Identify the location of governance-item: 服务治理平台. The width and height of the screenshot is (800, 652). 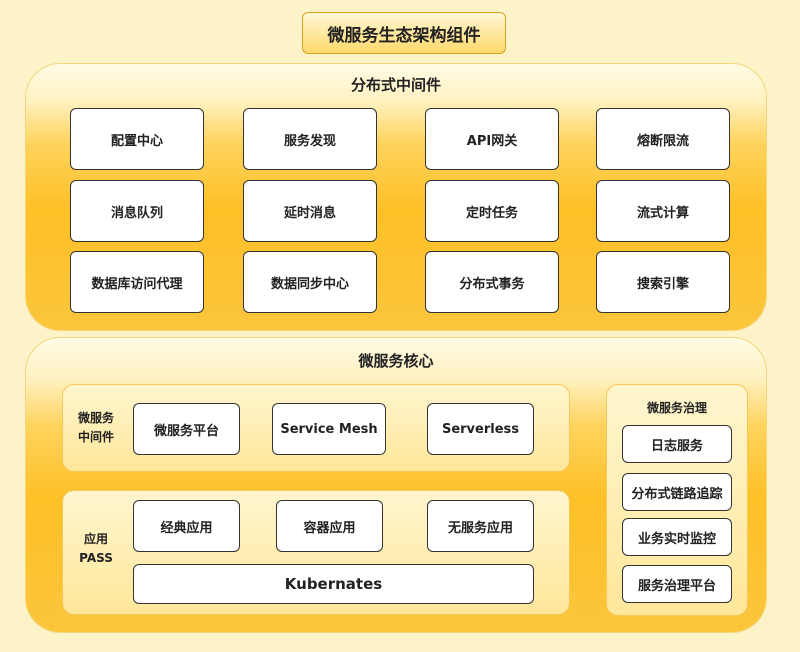
(677, 584).